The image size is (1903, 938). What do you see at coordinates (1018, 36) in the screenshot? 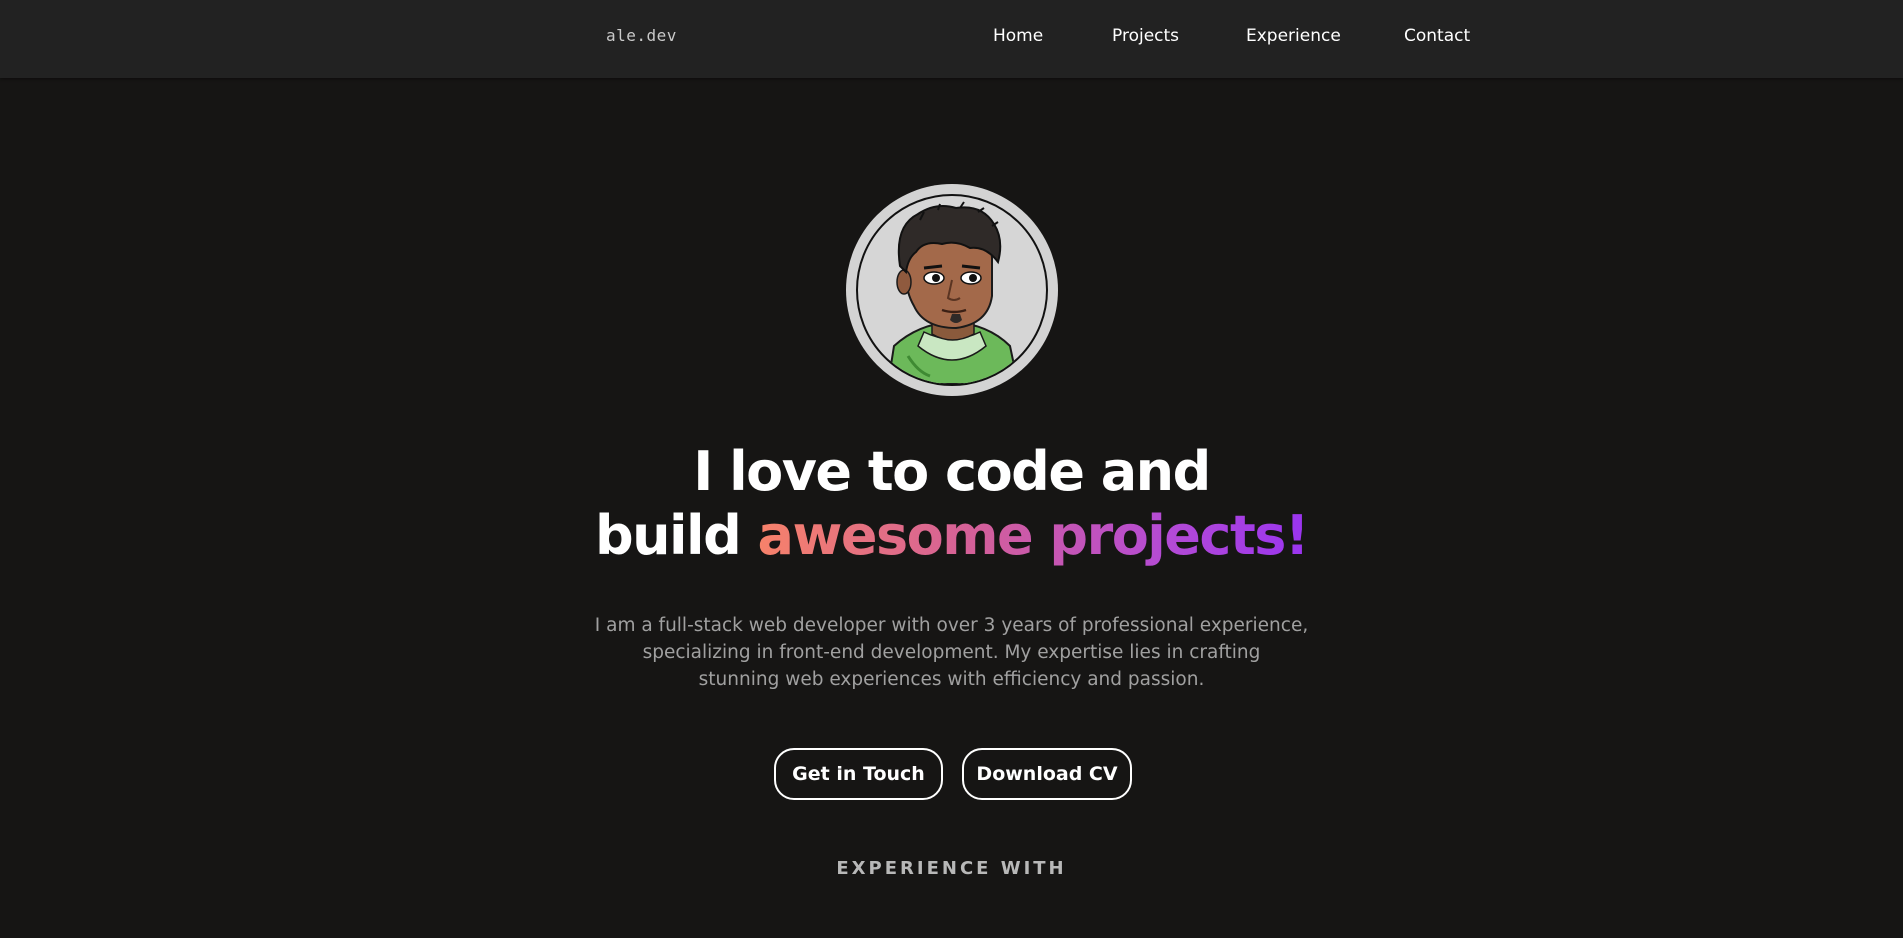
I see `nav-link-home: Home` at bounding box center [1018, 36].